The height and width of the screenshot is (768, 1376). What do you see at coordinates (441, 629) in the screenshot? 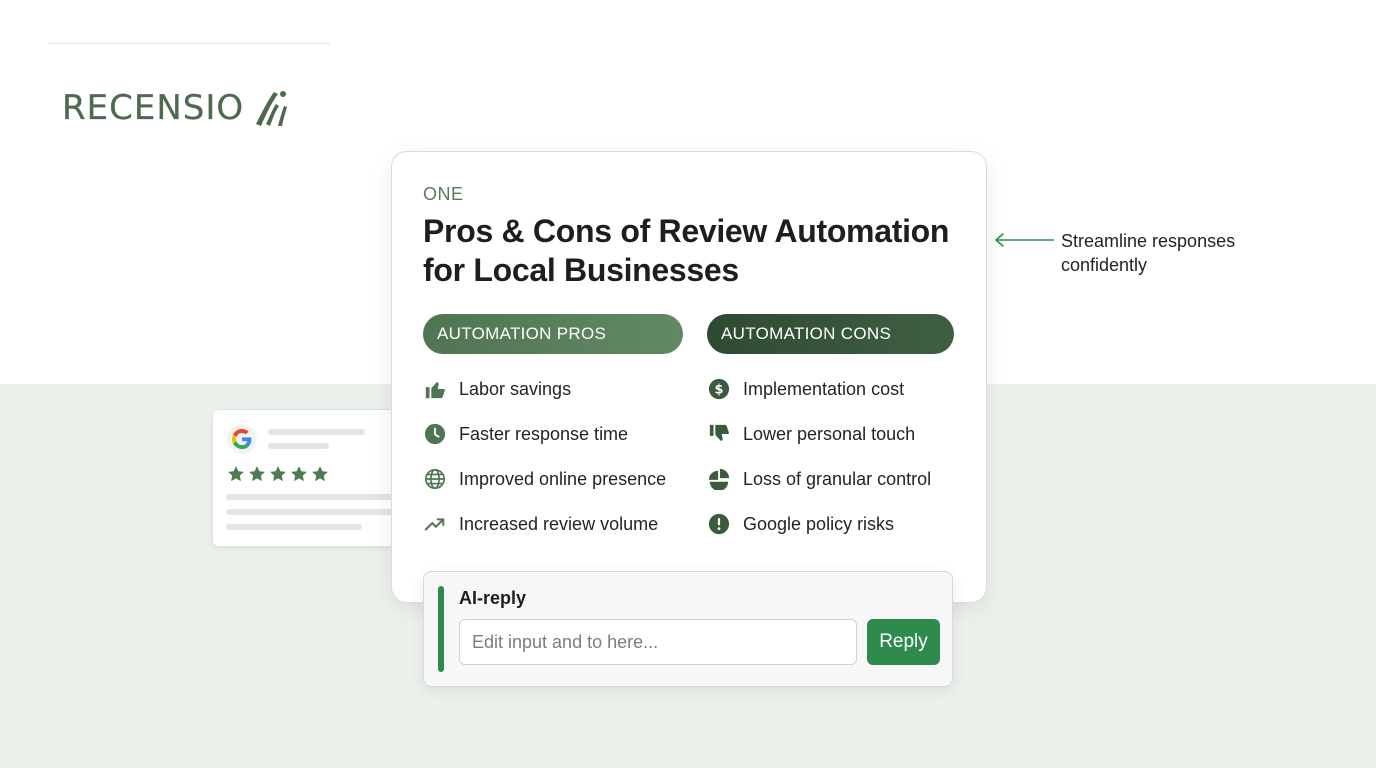
I see `reply-accent-bar` at bounding box center [441, 629].